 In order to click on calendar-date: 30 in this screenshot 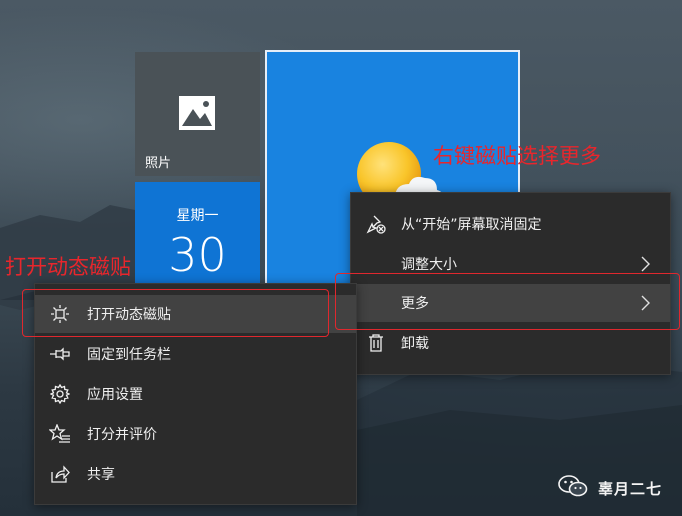, I will do `click(197, 255)`.